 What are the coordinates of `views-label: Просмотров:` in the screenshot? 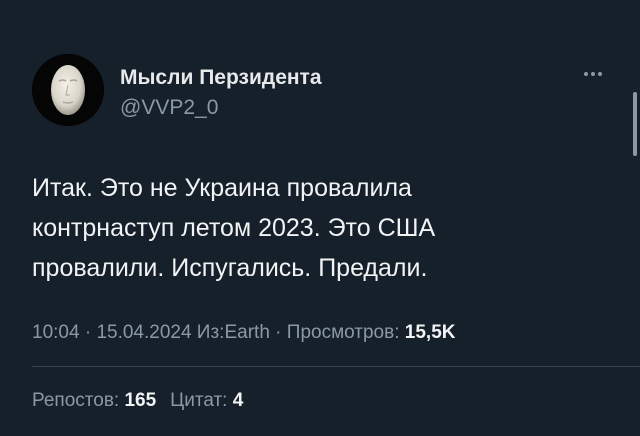 It's located at (345, 332).